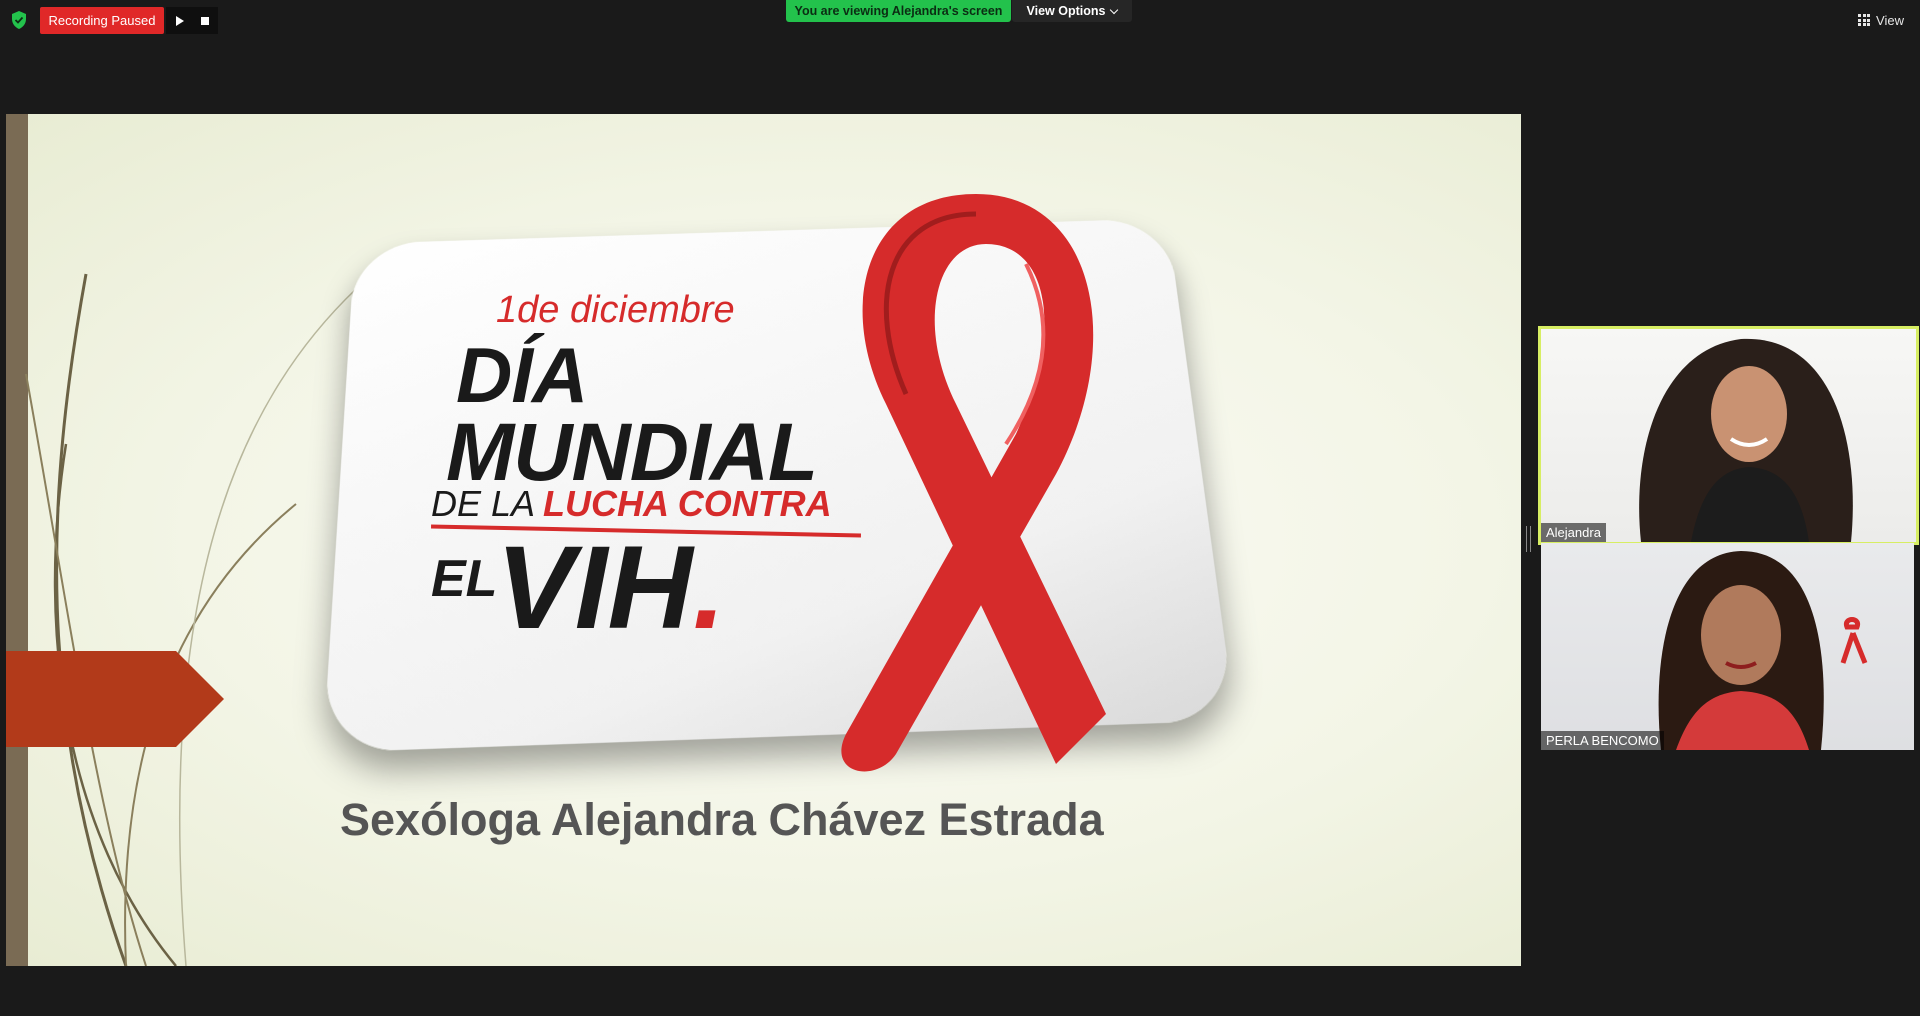  I want to click on stop-icon, so click(205, 21).